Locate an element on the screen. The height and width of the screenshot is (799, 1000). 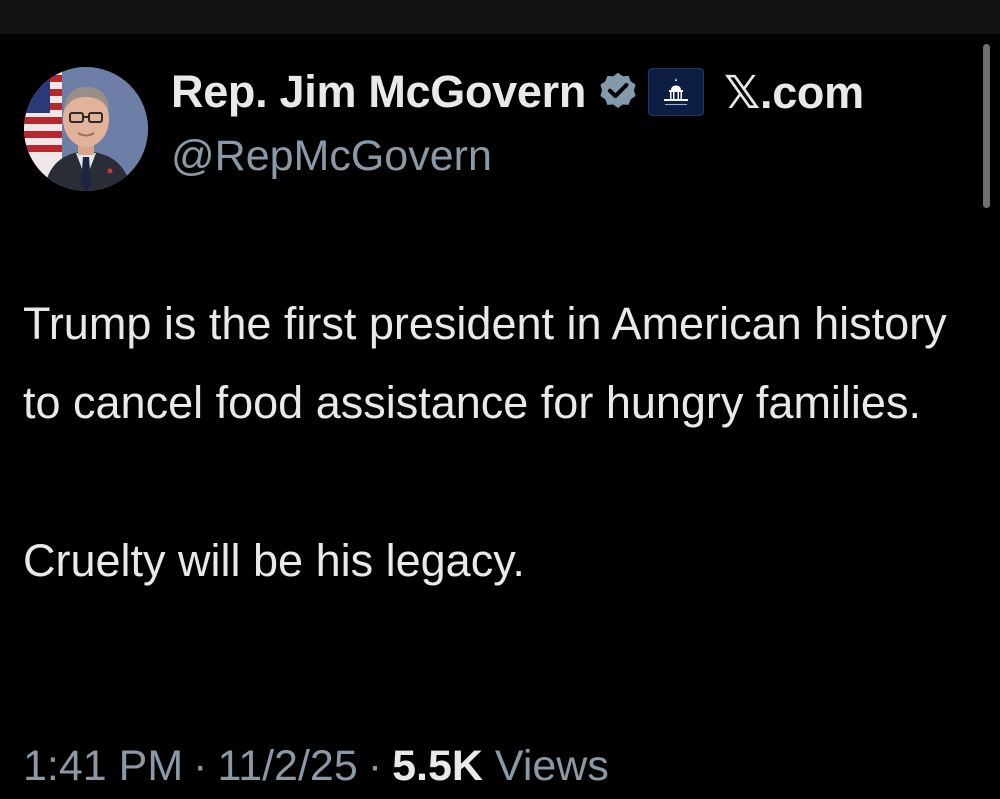
tweet-time: 1:41 PM is located at coordinates (103, 766).